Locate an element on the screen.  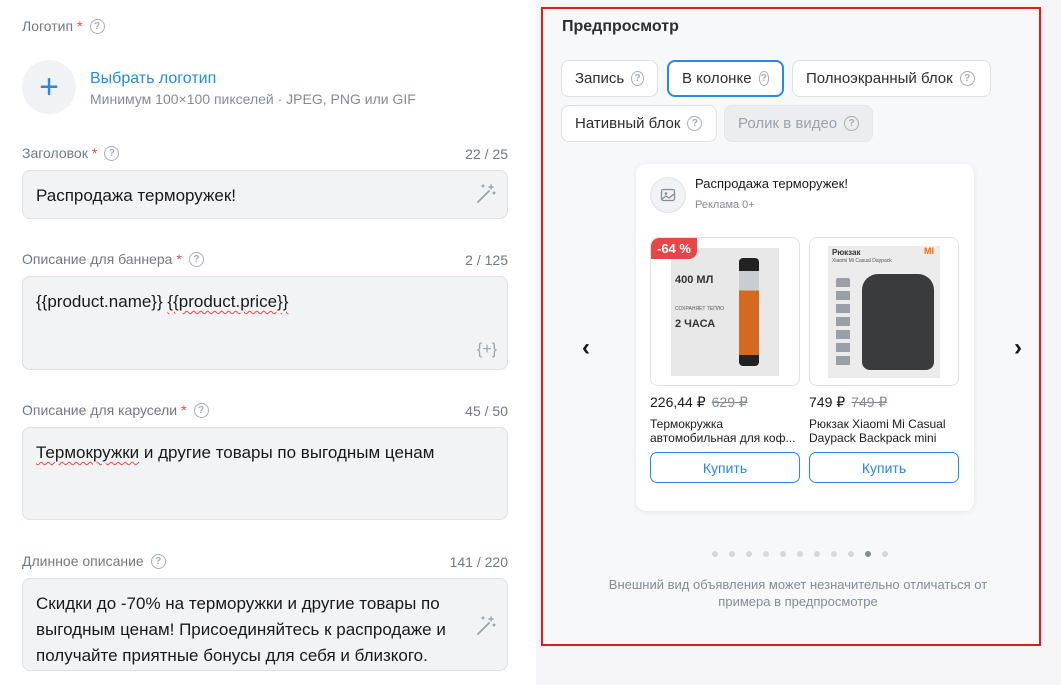
feature-icons-column is located at coordinates (843, 323).